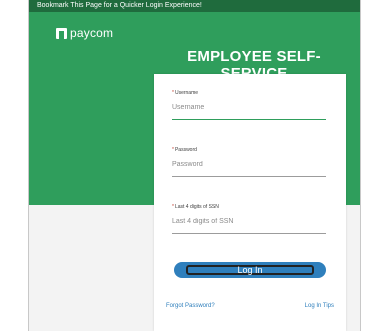  Describe the element at coordinates (185, 93) in the screenshot. I see `username-label: *Username` at that location.